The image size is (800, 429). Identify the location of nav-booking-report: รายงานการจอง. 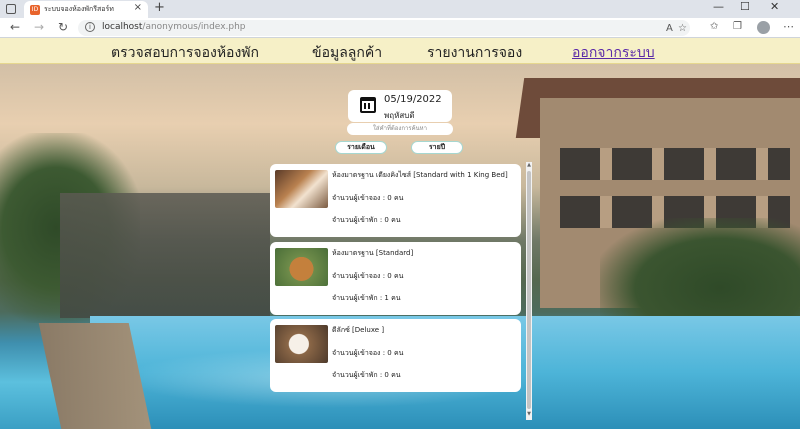
(474, 53).